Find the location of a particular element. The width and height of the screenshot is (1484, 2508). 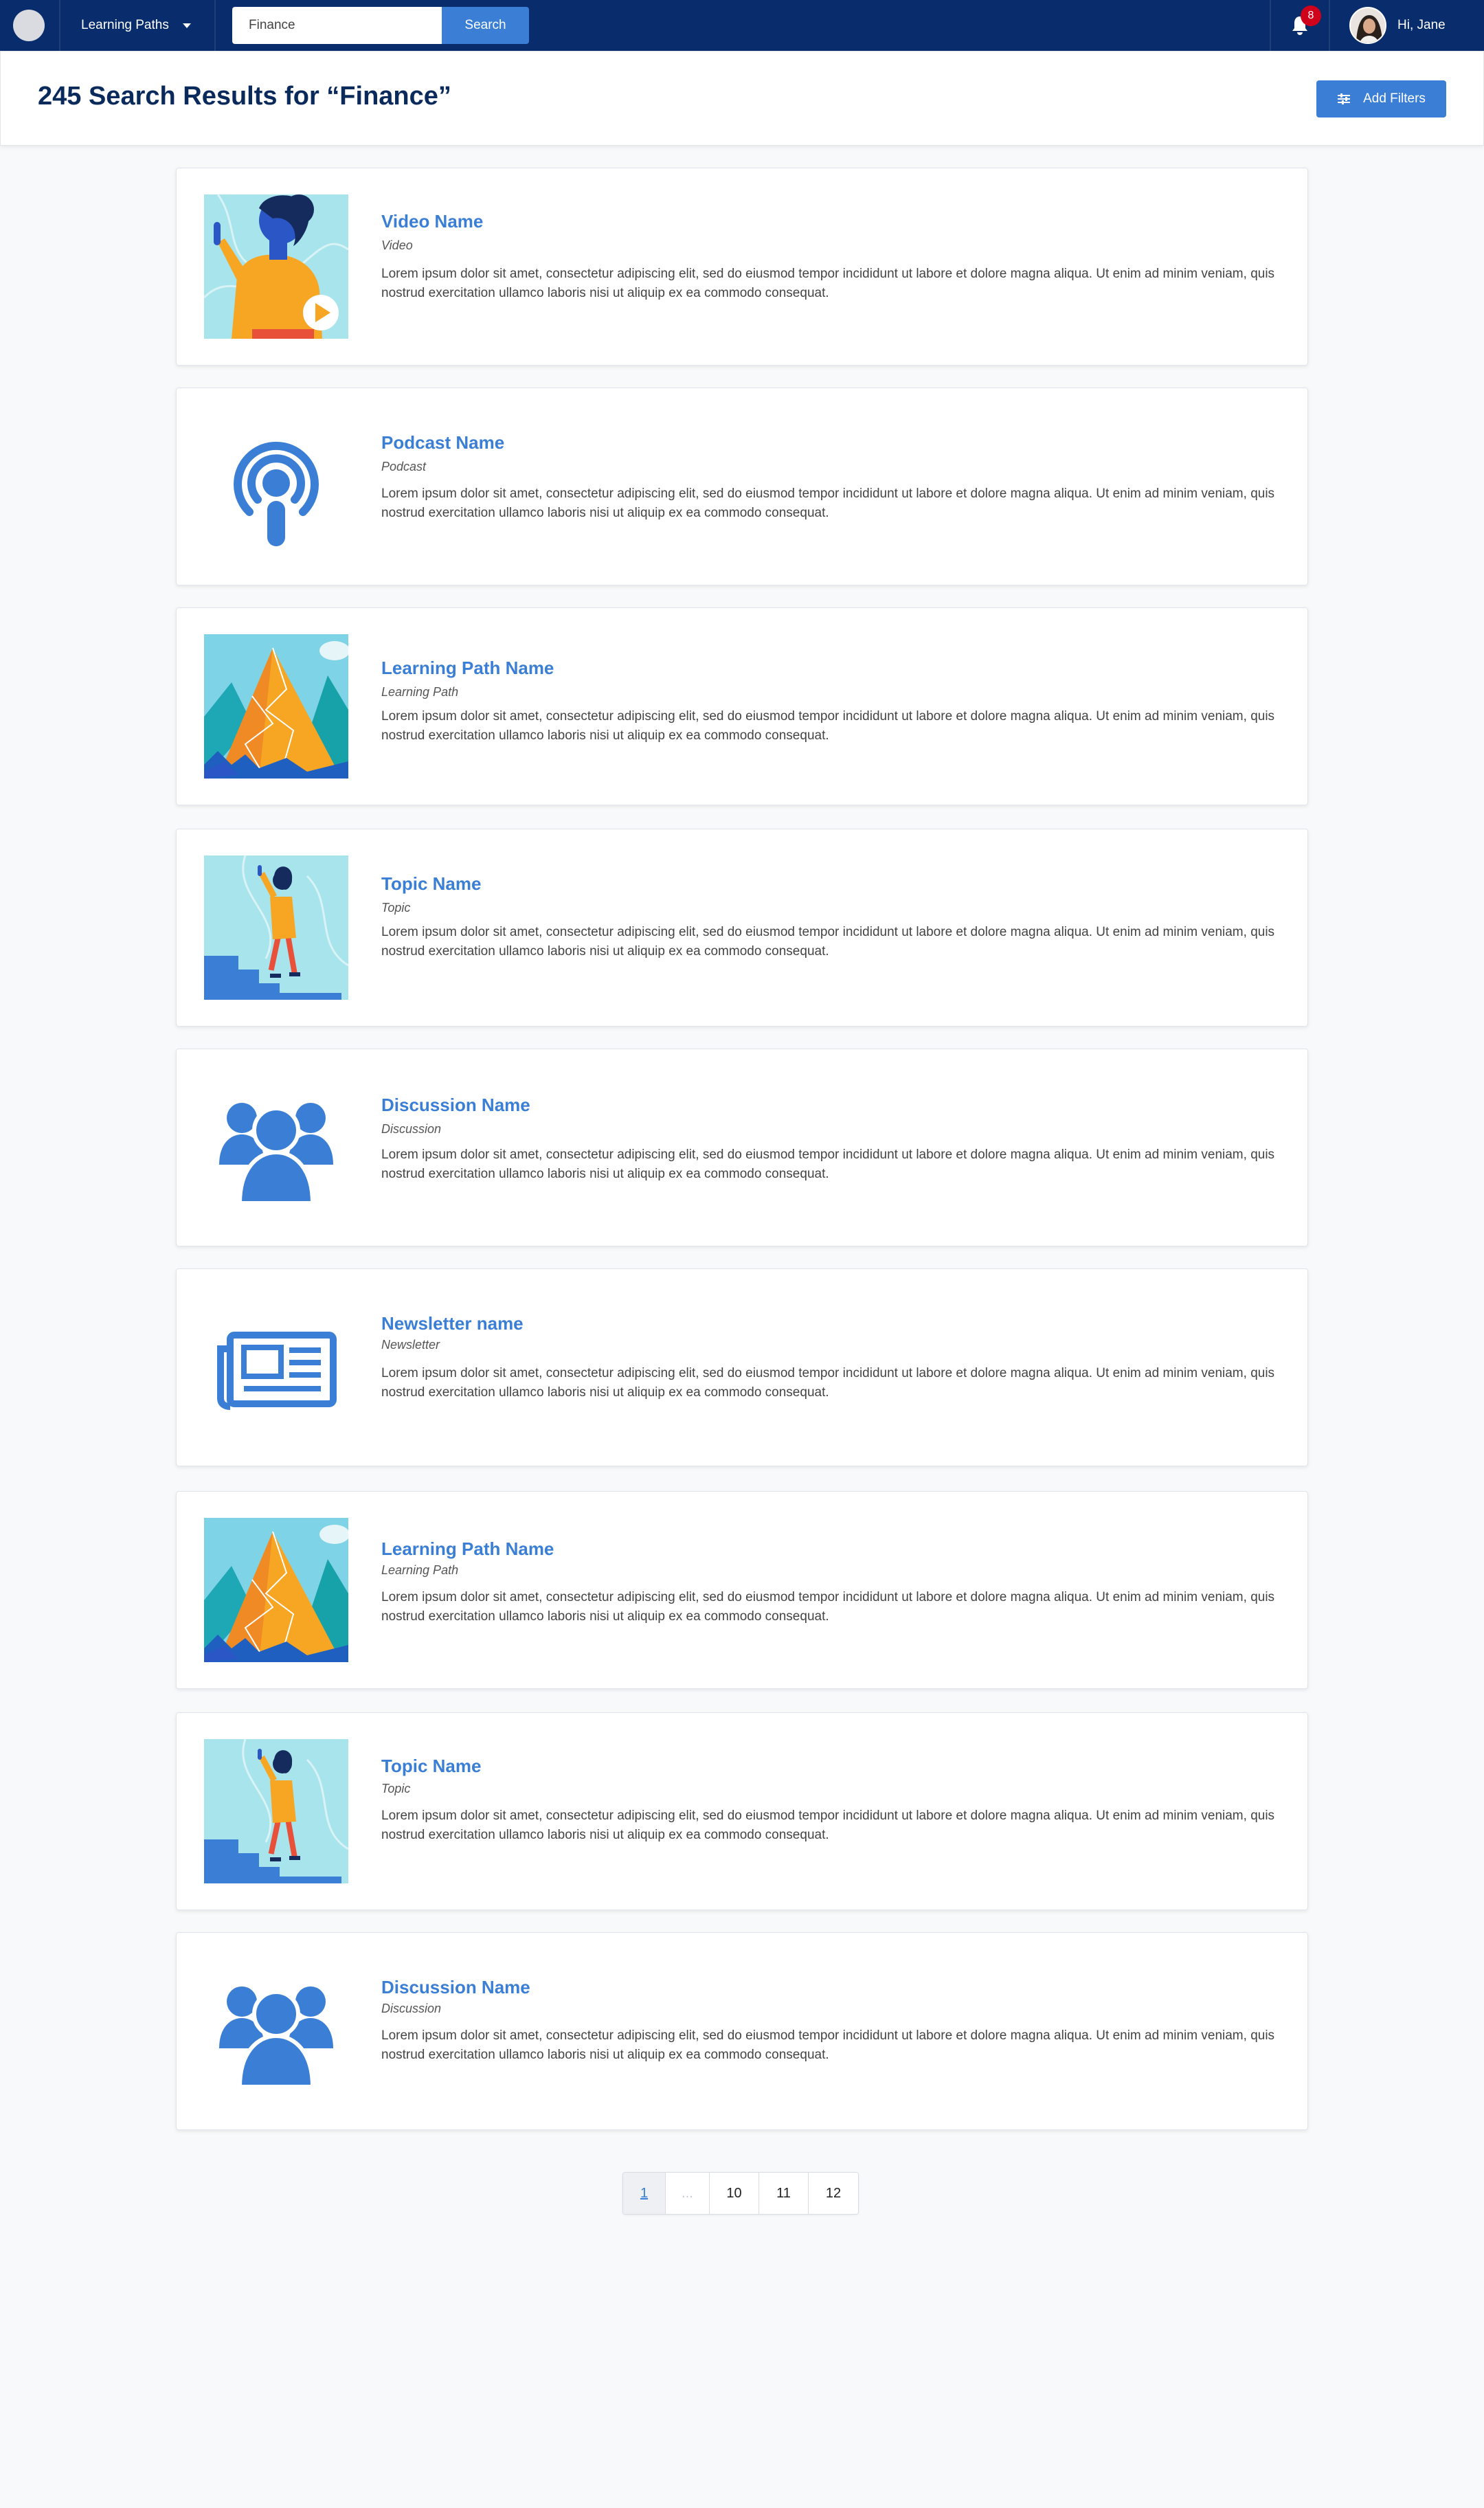

page-title: 245 Search Results for “Finance” is located at coordinates (244, 97).